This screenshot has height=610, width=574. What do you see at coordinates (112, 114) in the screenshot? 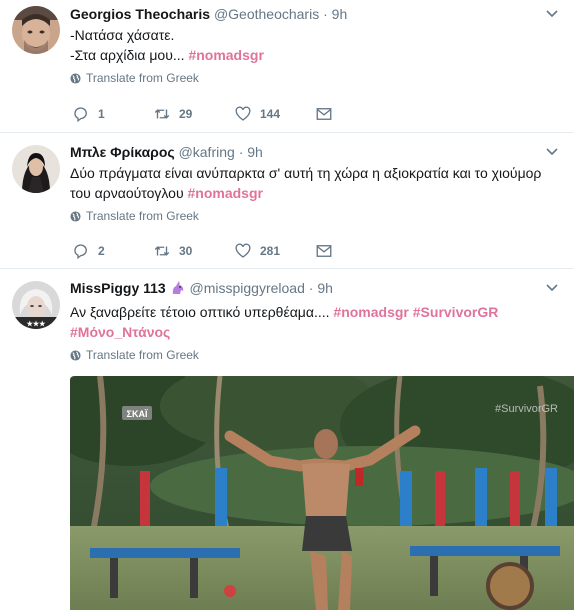
I see `reply-button: 1` at bounding box center [112, 114].